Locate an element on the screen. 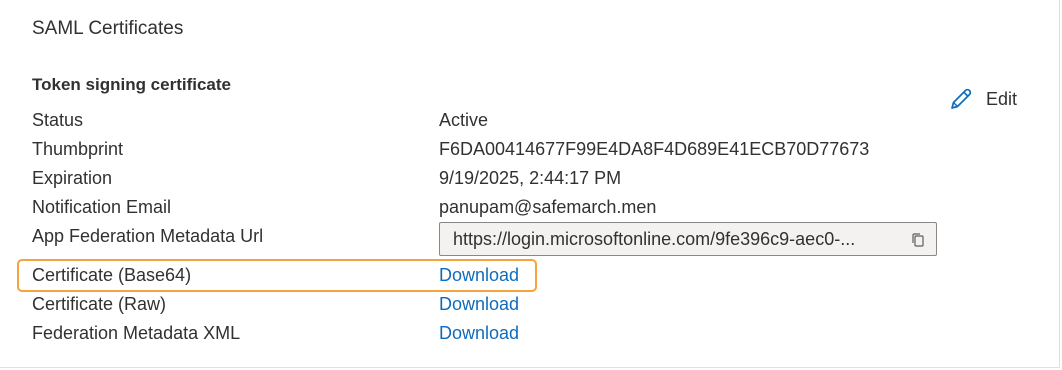  cert-base64-label: Certificate (Base64) is located at coordinates (112, 275).